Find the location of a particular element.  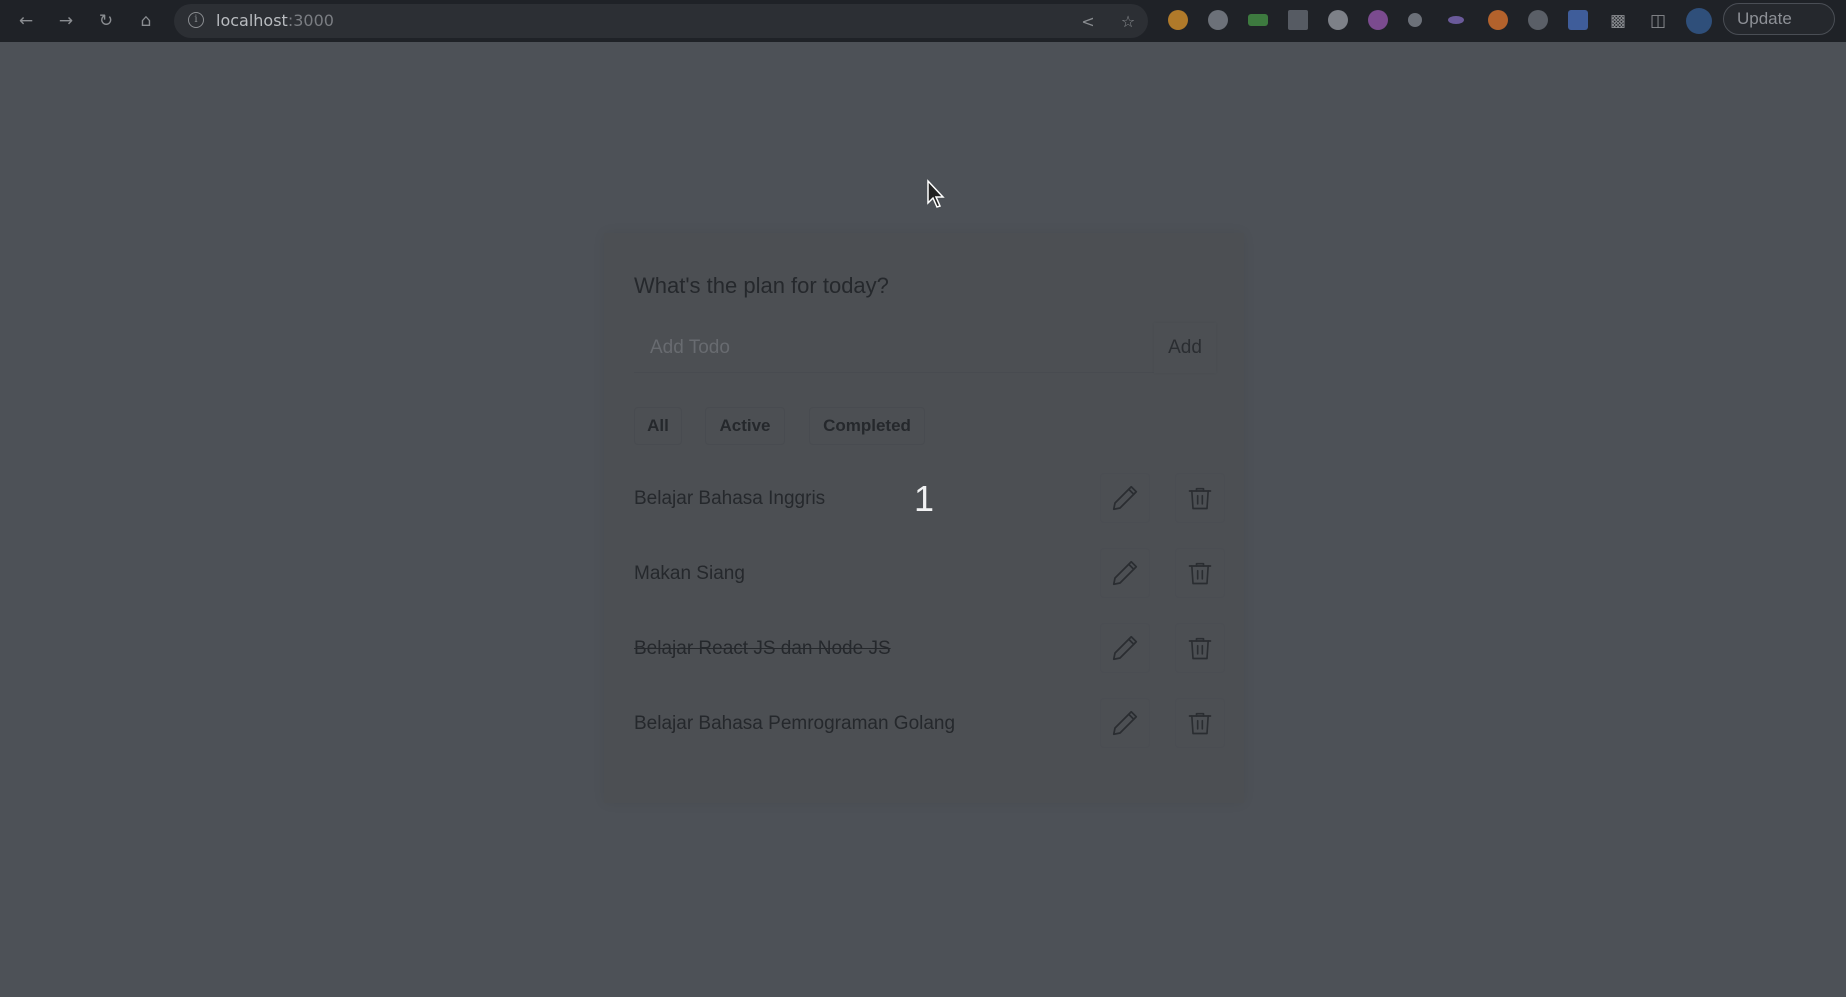

home-icon: ⌂ is located at coordinates (146, 21).